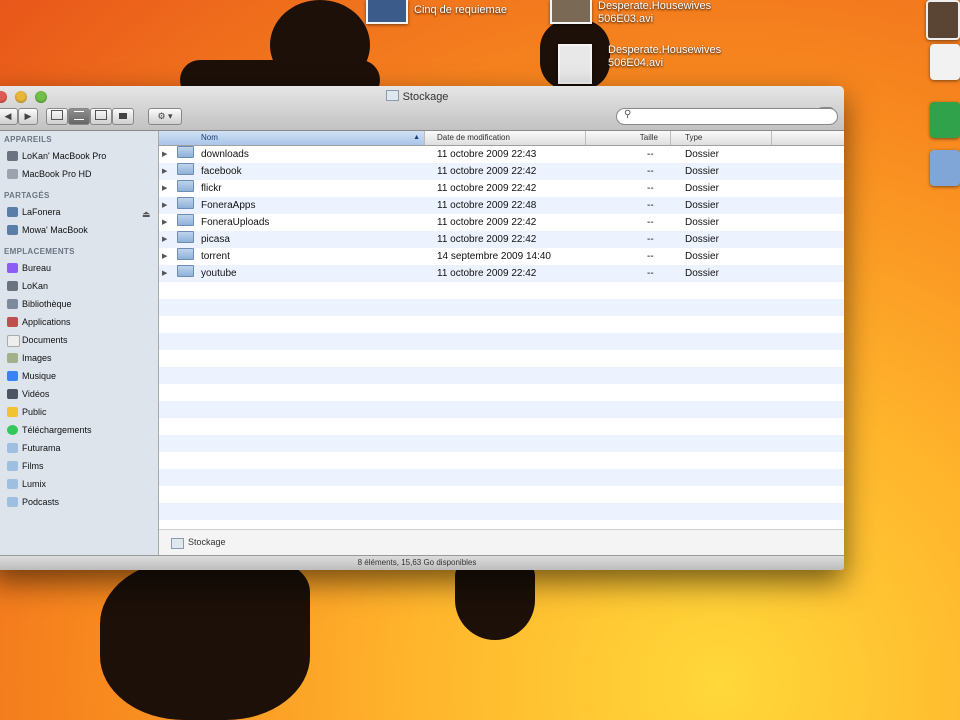 This screenshot has height=720, width=960. Describe the element at coordinates (79, 212) in the screenshot. I see `sidebar-item-lafonera: LaFonera ⏏` at that location.